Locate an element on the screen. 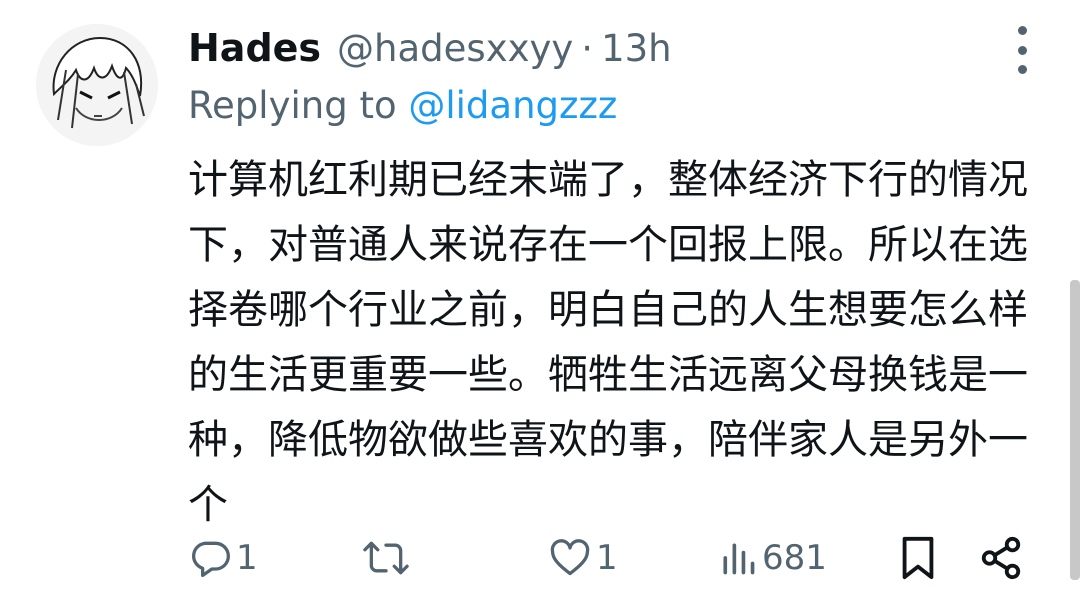 Image resolution: width=1080 pixels, height=604 pixels. avatar-image is located at coordinates (97, 85).